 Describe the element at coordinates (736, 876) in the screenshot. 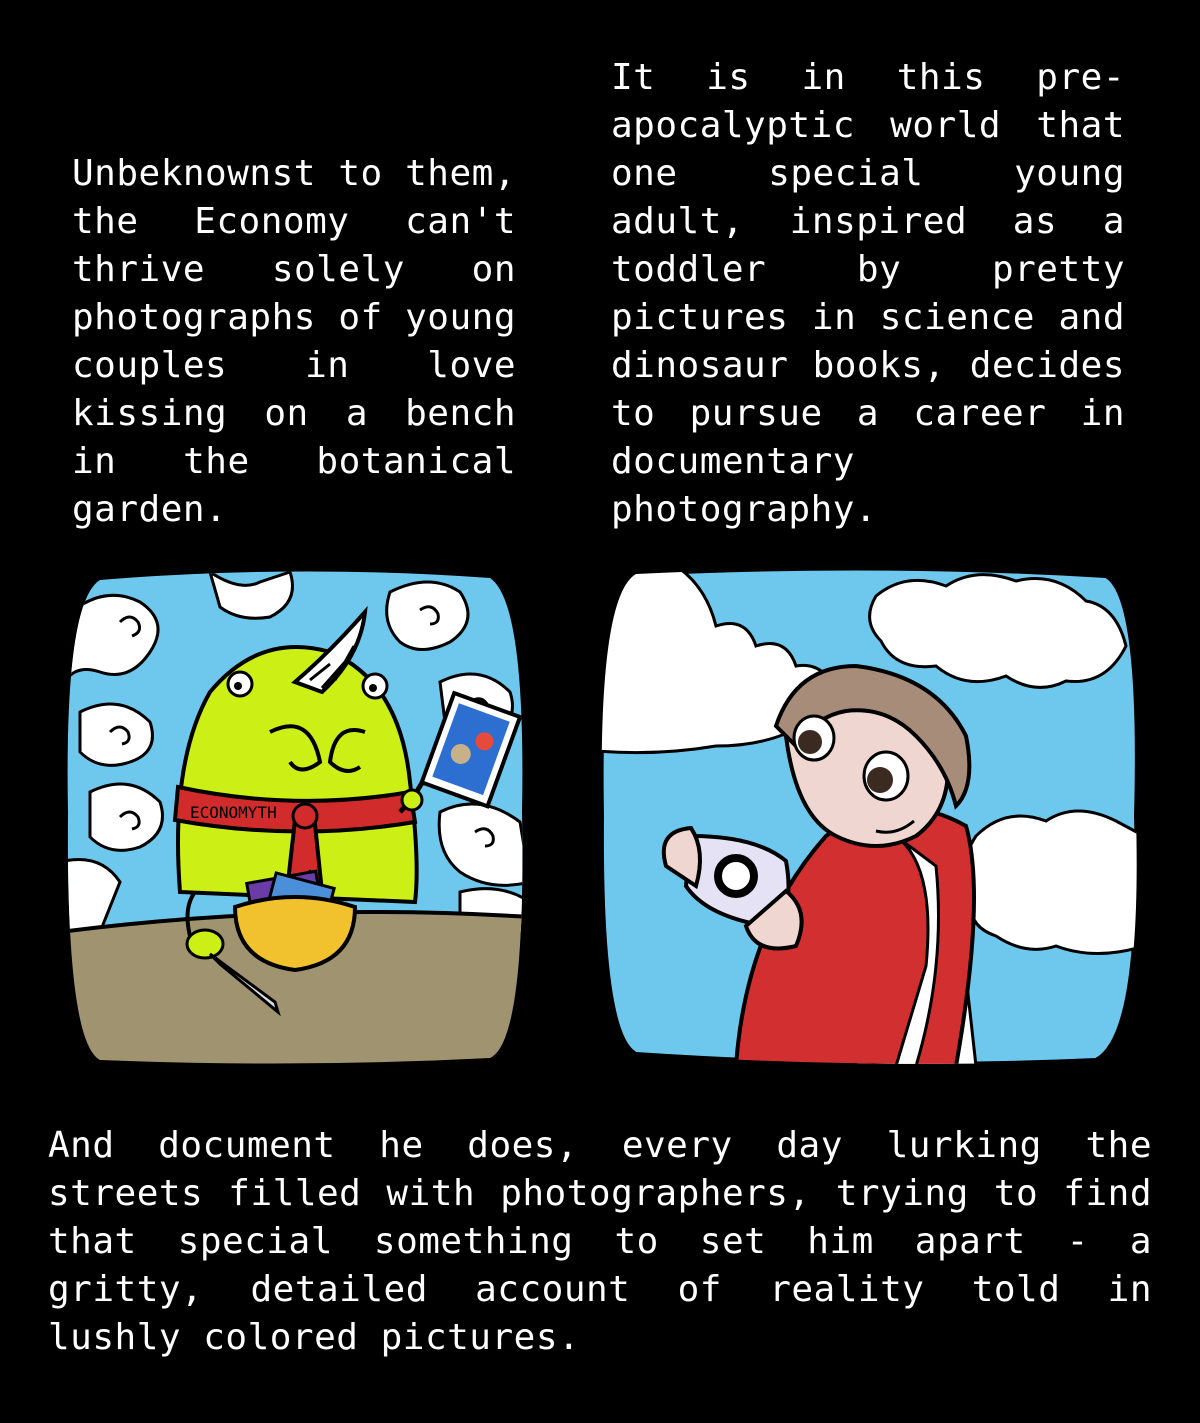

I see `camera-lens` at that location.